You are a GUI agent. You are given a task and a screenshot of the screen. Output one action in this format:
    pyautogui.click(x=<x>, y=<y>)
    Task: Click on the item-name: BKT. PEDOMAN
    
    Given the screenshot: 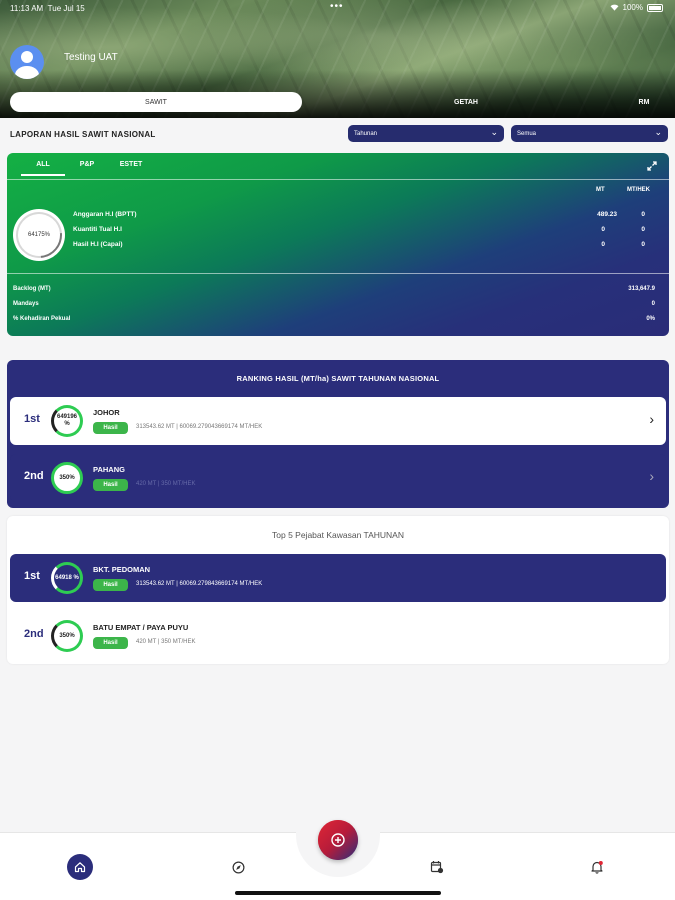 What is the action you would take?
    pyautogui.click(x=122, y=569)
    